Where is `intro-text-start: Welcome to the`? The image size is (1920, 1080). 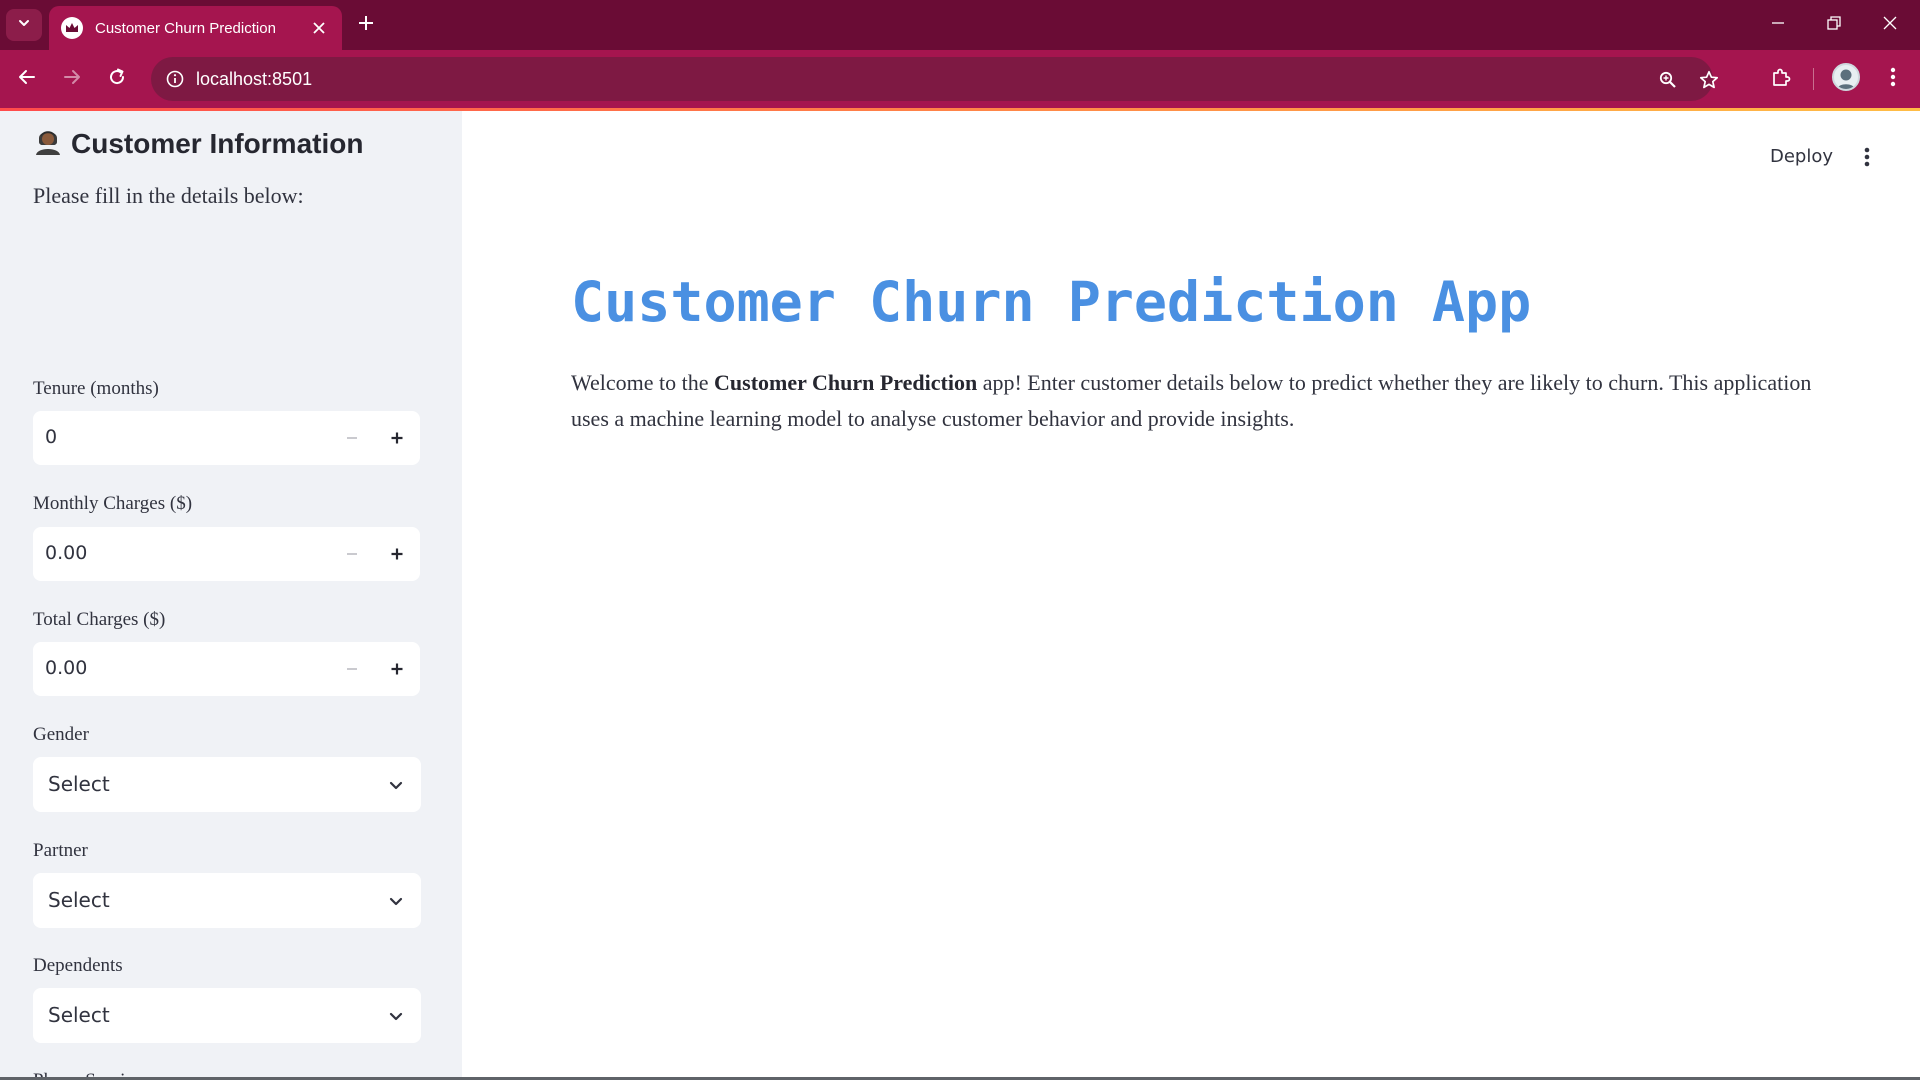
intro-text-start: Welcome to the is located at coordinates (643, 382).